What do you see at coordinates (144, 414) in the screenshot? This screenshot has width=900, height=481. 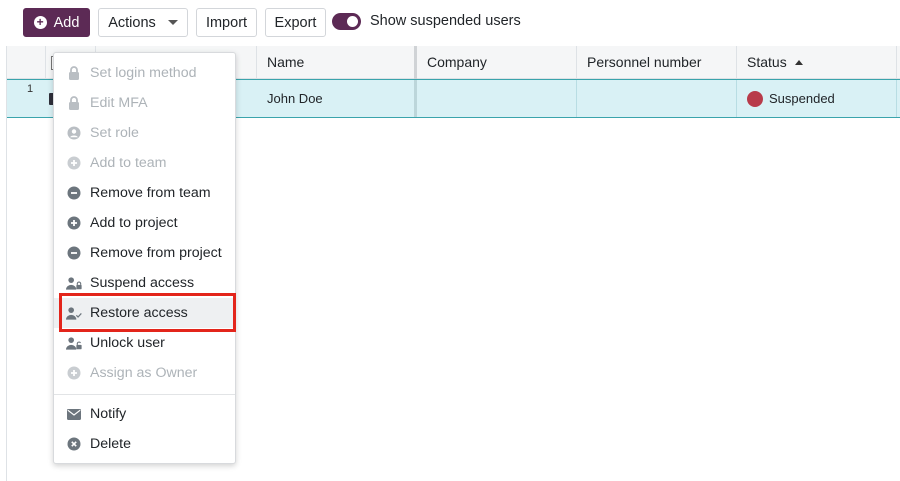 I see `menu-item-notify: Notify` at bounding box center [144, 414].